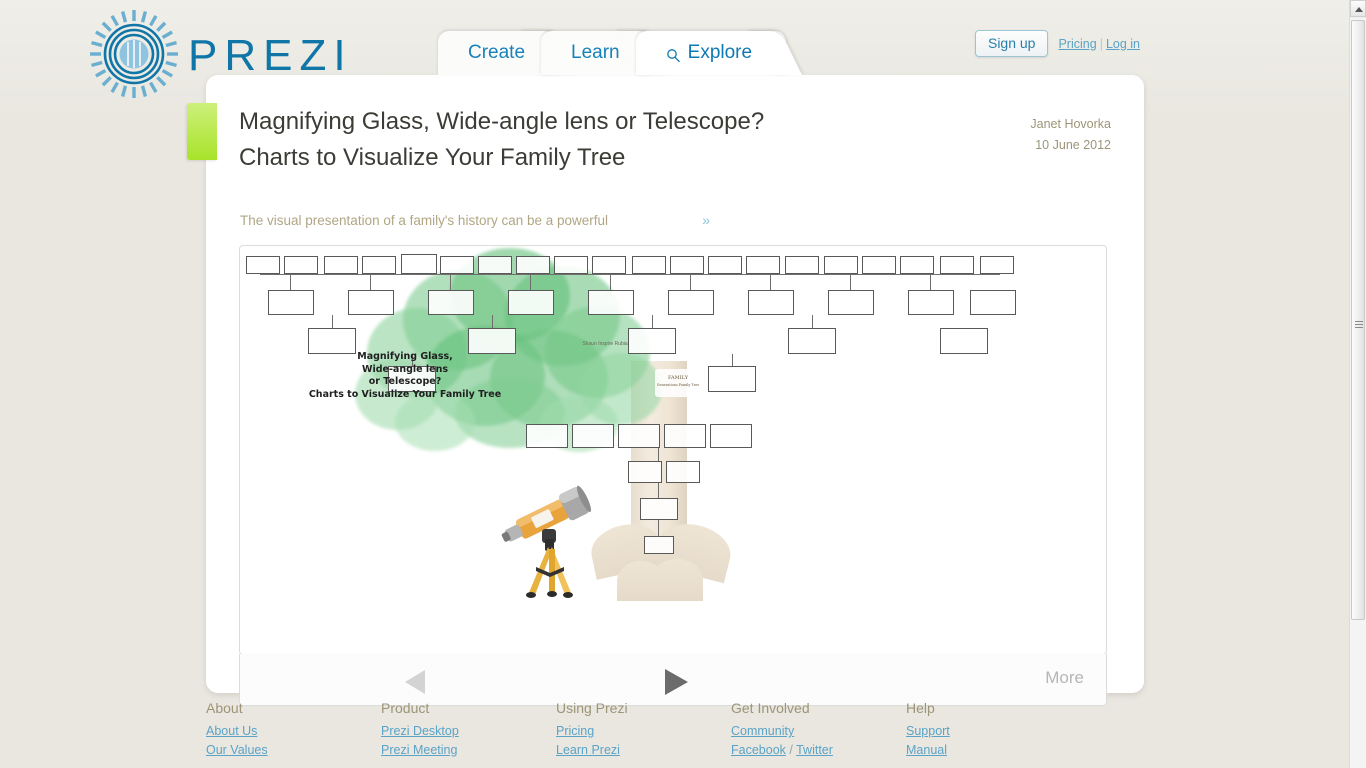 This screenshot has width=1366, height=768. What do you see at coordinates (1359, 324) in the screenshot?
I see `scrollbar-grip-icon` at bounding box center [1359, 324].